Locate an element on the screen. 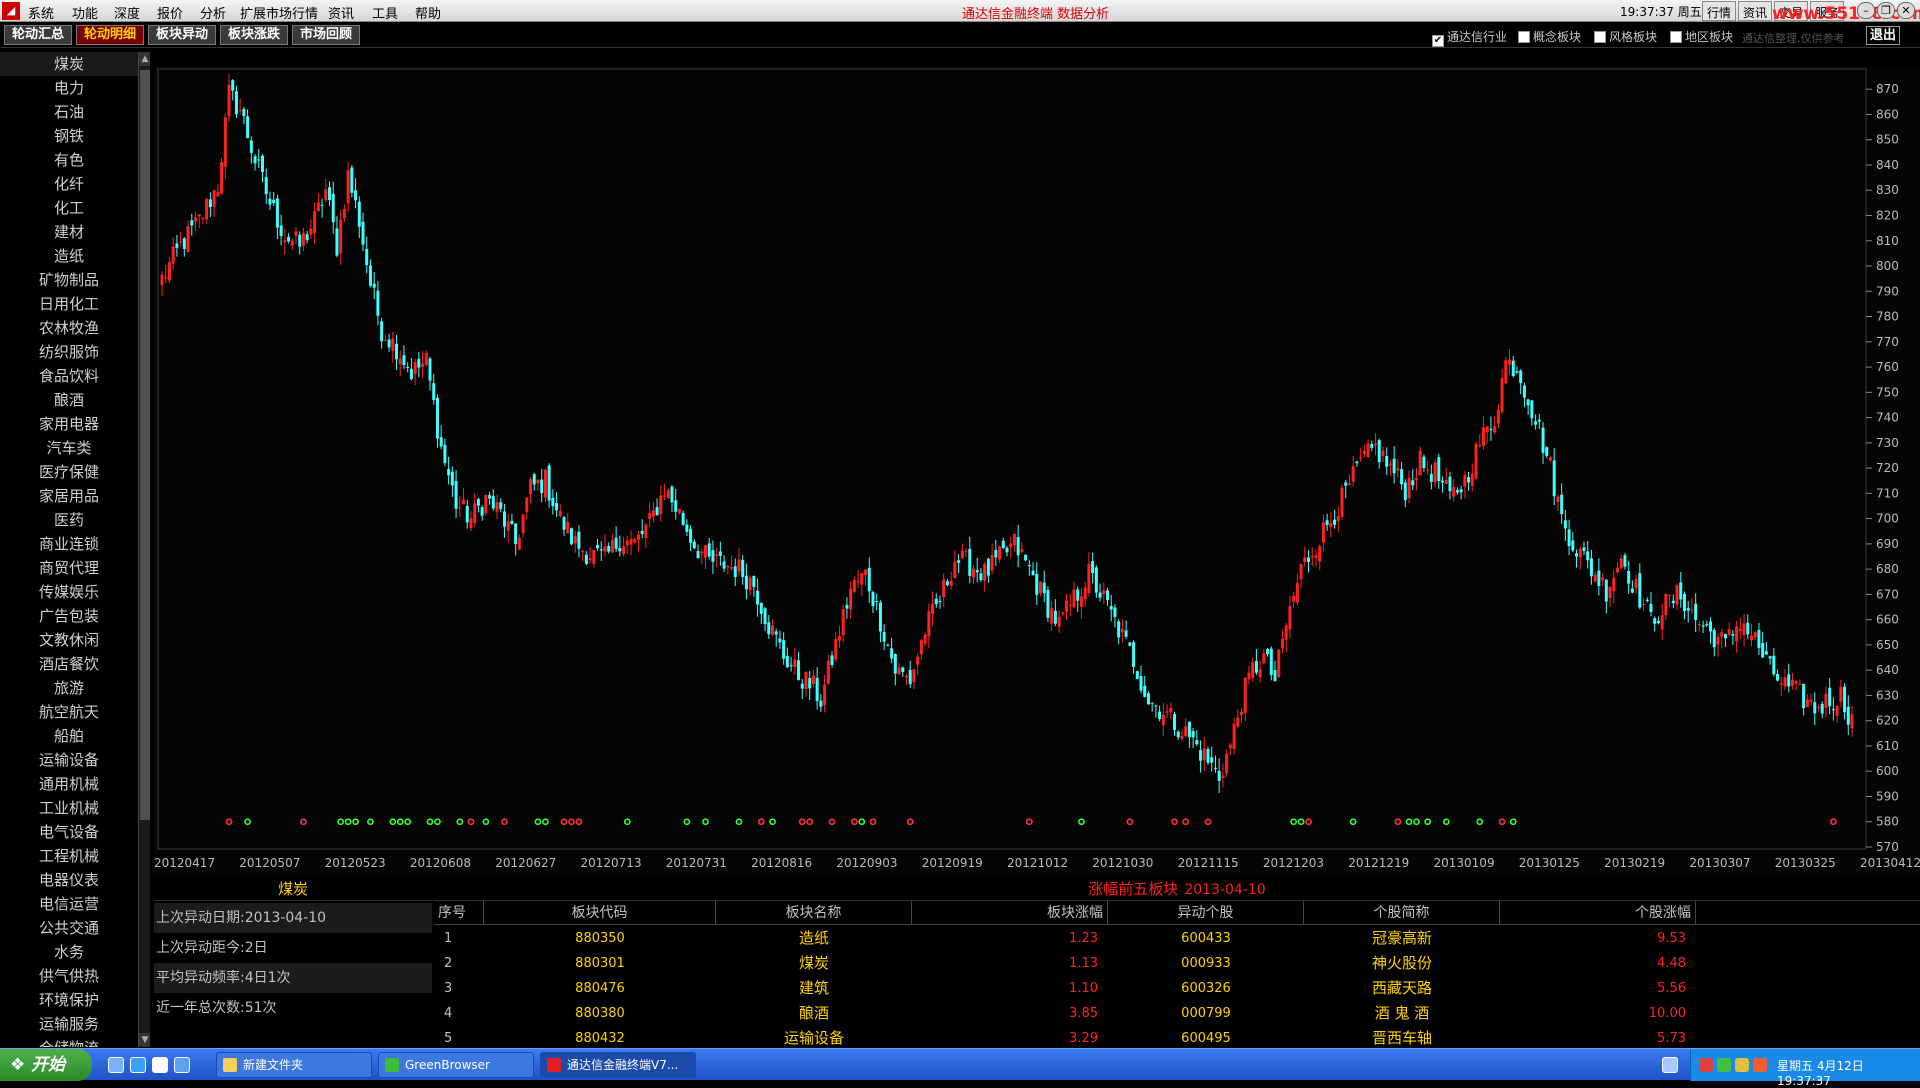 Image resolution: width=1920 pixels, height=1088 pixels. tray-app-icon is located at coordinates (1706, 1065).